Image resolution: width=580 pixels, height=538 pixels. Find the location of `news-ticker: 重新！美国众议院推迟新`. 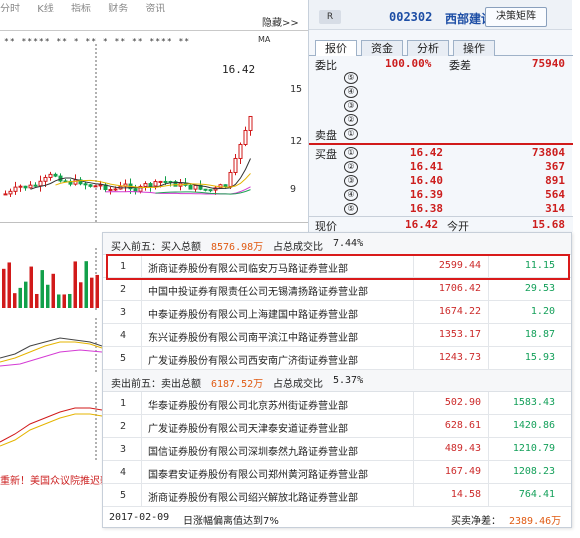

news-ticker: 重新！美国众议院推迟新 is located at coordinates (52, 479).